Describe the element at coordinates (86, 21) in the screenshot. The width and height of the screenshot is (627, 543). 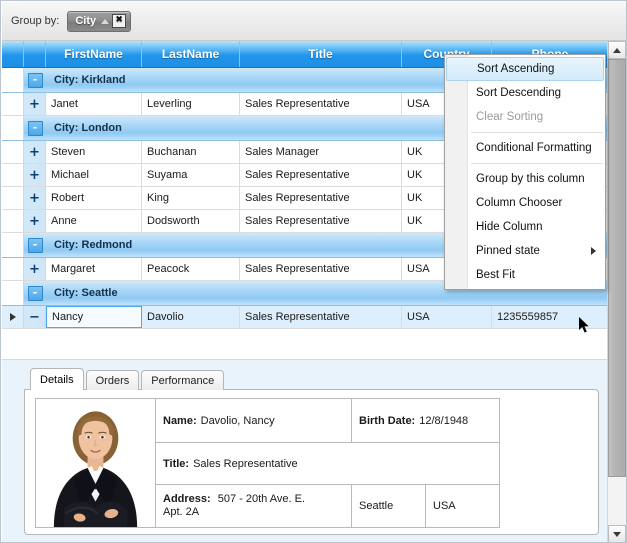
I see `group-by-chip-label: City` at that location.